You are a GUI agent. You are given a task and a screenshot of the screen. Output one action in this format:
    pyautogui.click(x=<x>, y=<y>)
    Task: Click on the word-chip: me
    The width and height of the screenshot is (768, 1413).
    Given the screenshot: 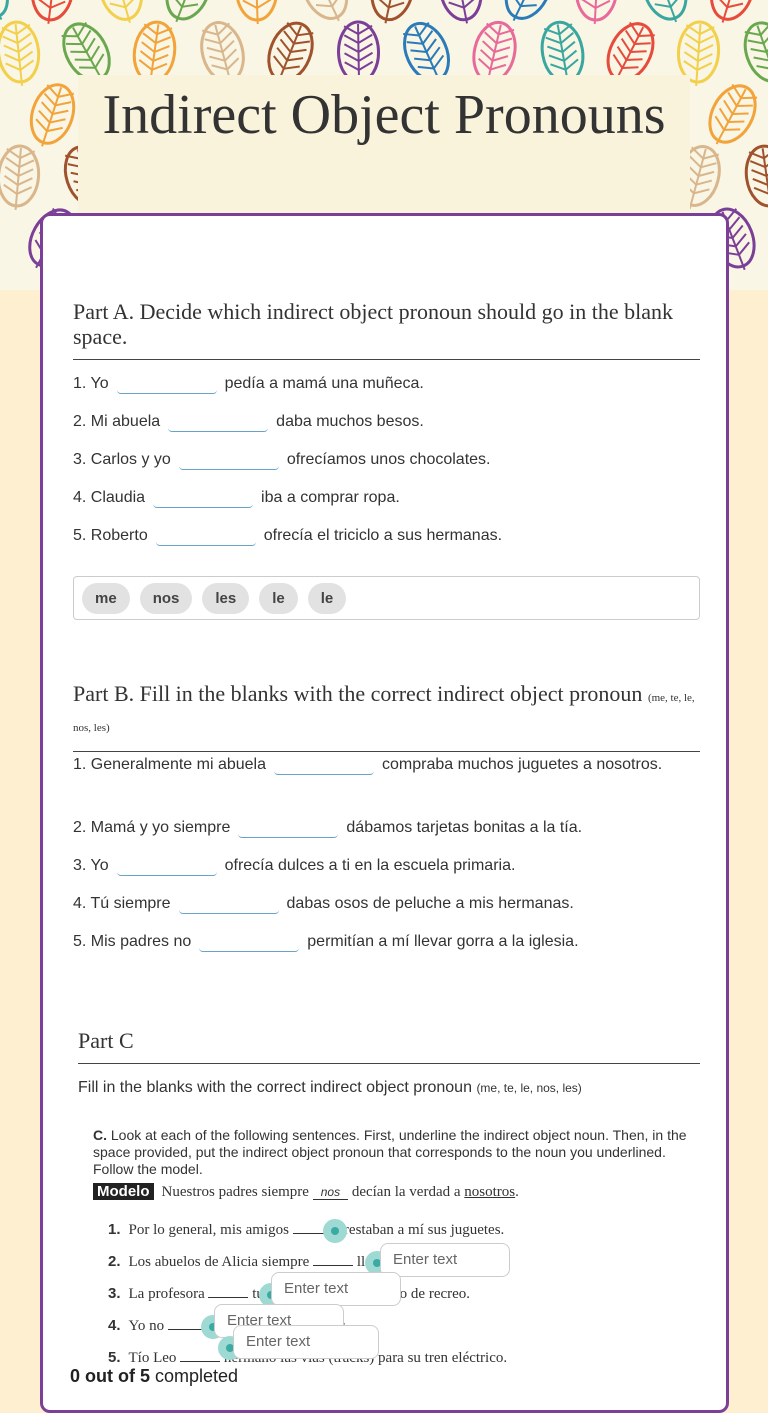 What is the action you would take?
    pyautogui.click(x=106, y=598)
    